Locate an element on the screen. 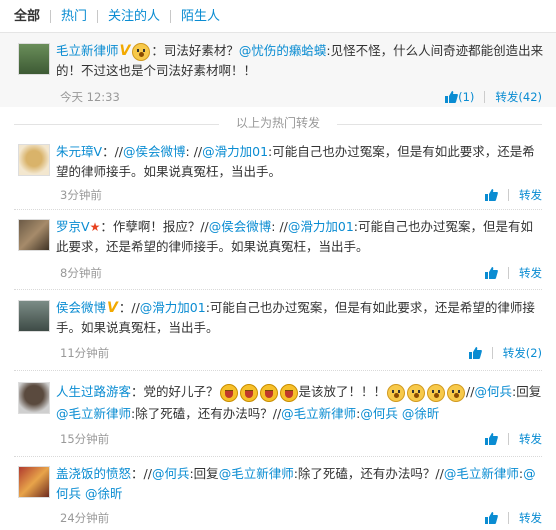  timestamp: 3分钟前 is located at coordinates (81, 195).